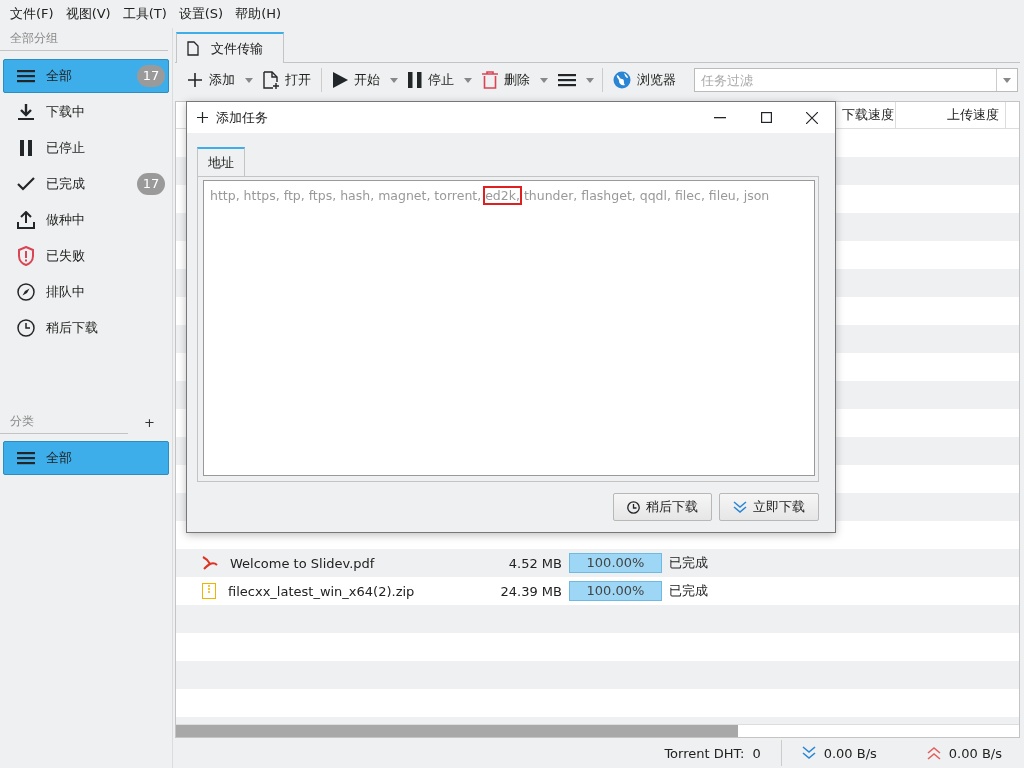 The height and width of the screenshot is (768, 1024). Describe the element at coordinates (662, 507) in the screenshot. I see `dialog-button: 稍后下载` at that location.